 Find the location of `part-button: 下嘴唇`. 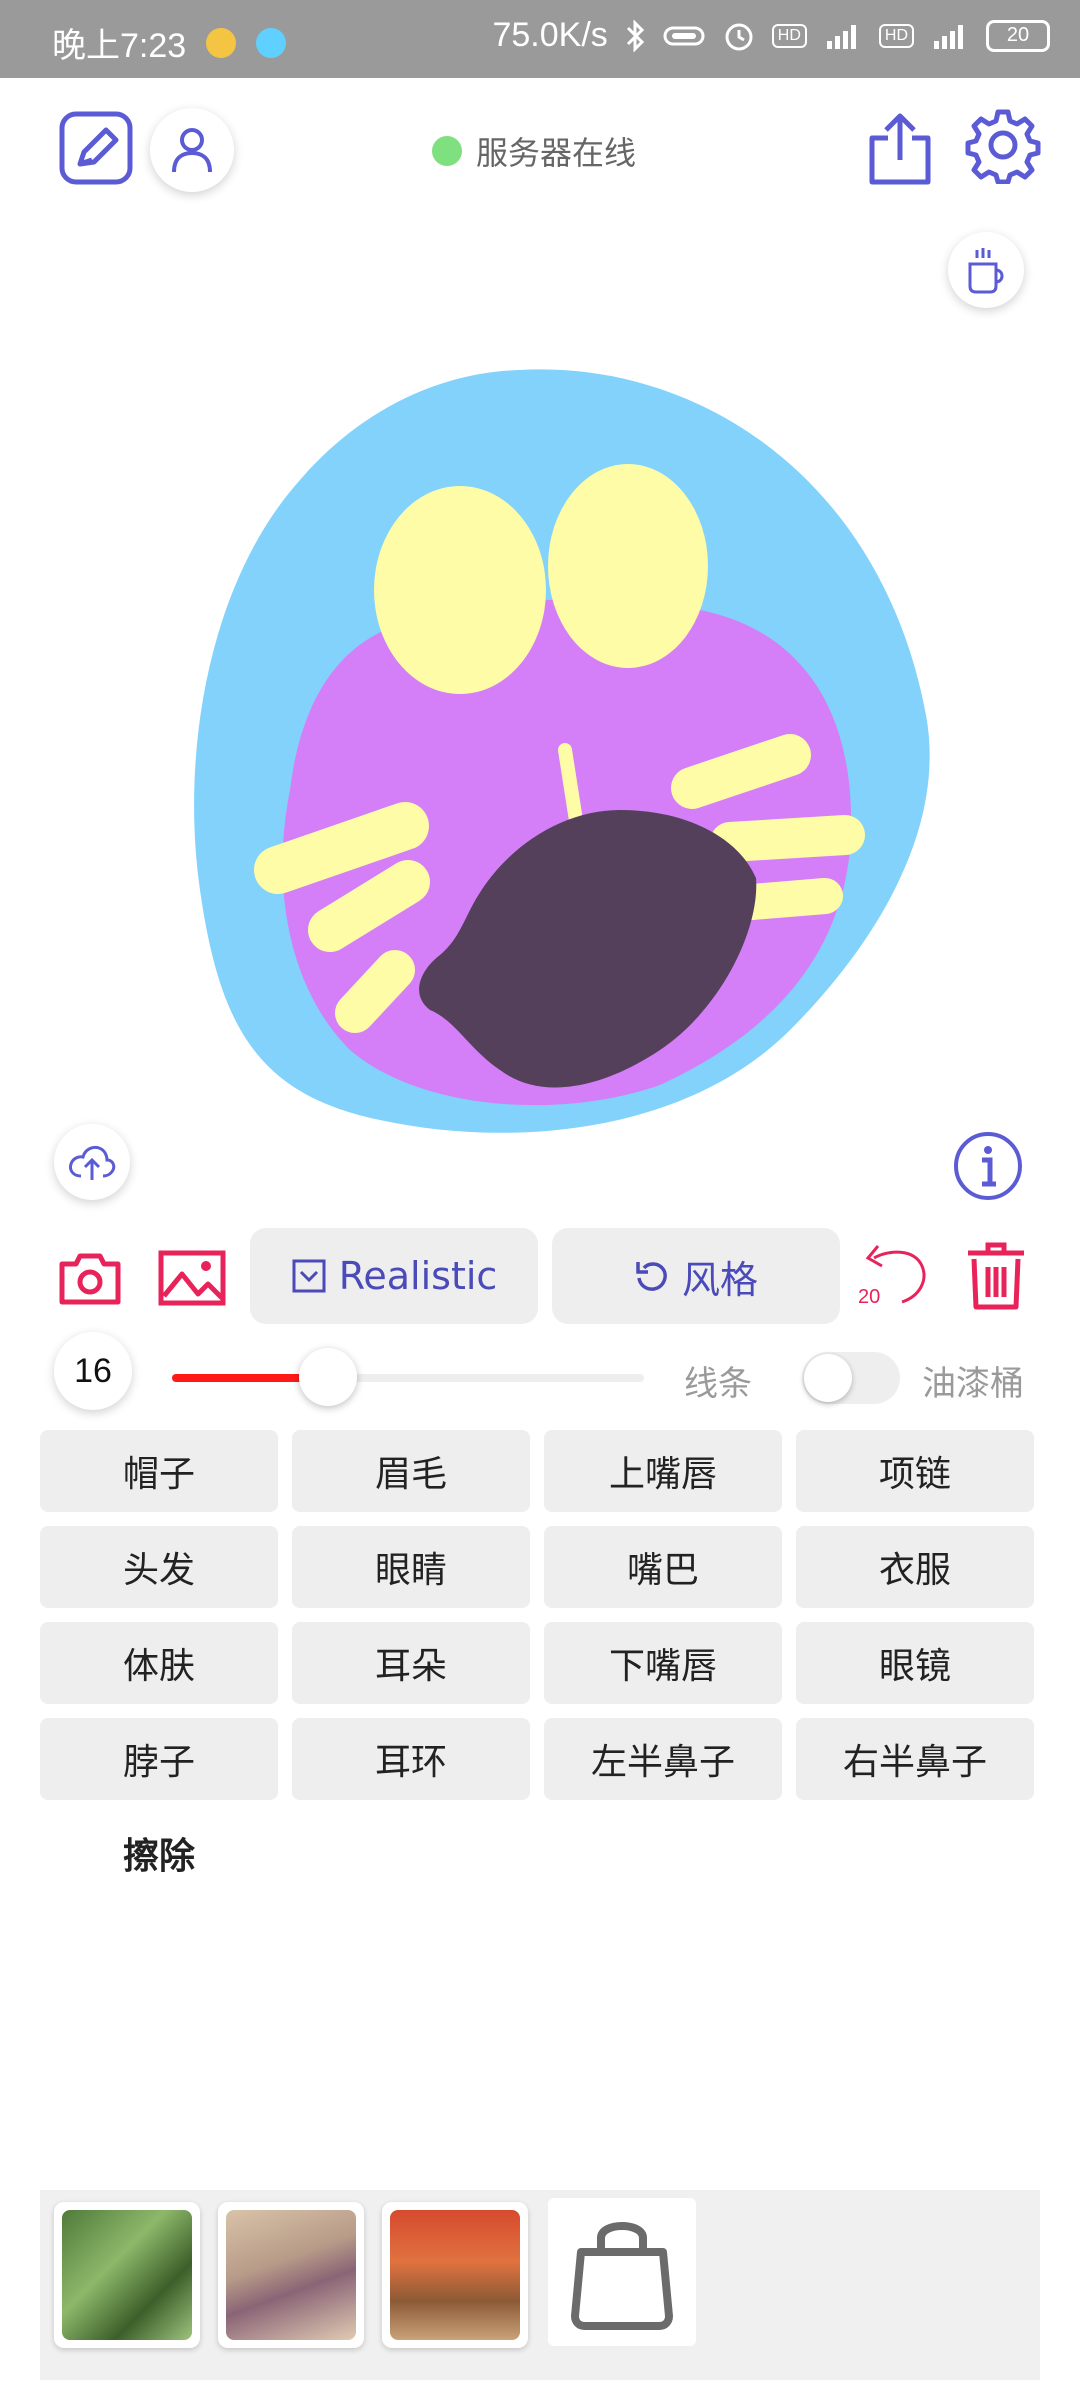

part-button: 下嘴唇 is located at coordinates (663, 1663).